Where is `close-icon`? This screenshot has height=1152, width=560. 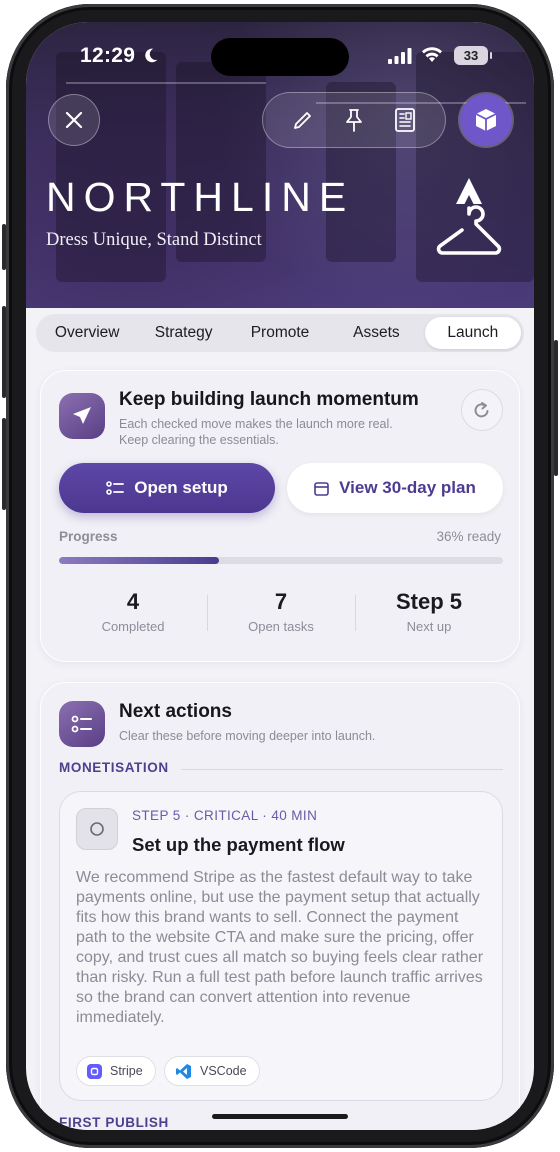 close-icon is located at coordinates (74, 120).